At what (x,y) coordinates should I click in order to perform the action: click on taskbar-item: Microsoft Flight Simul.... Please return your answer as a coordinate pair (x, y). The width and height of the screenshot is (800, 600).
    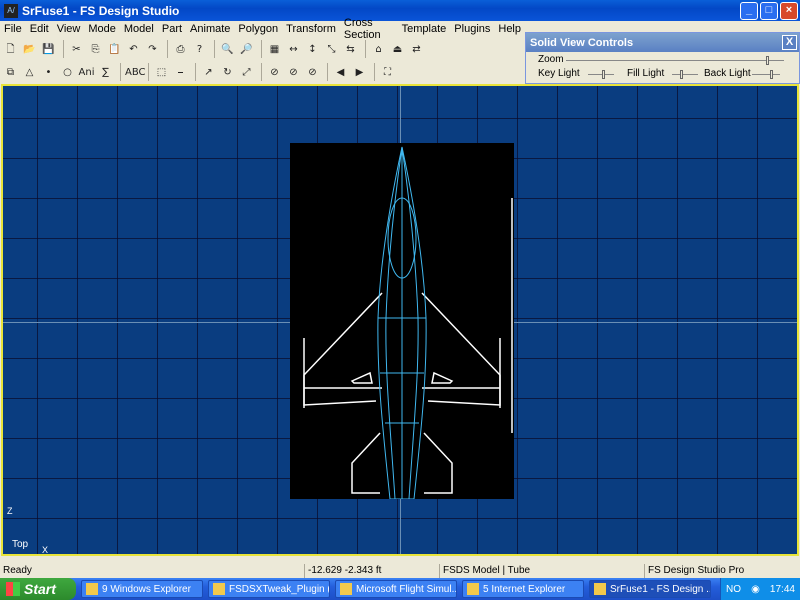
    Looking at the image, I should click on (396, 589).